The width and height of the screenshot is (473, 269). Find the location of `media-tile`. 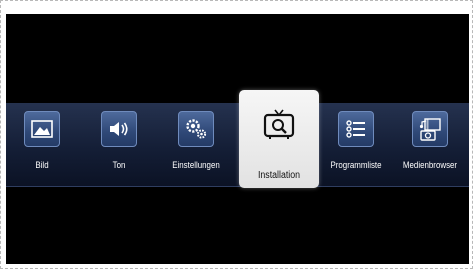

media-tile is located at coordinates (430, 129).